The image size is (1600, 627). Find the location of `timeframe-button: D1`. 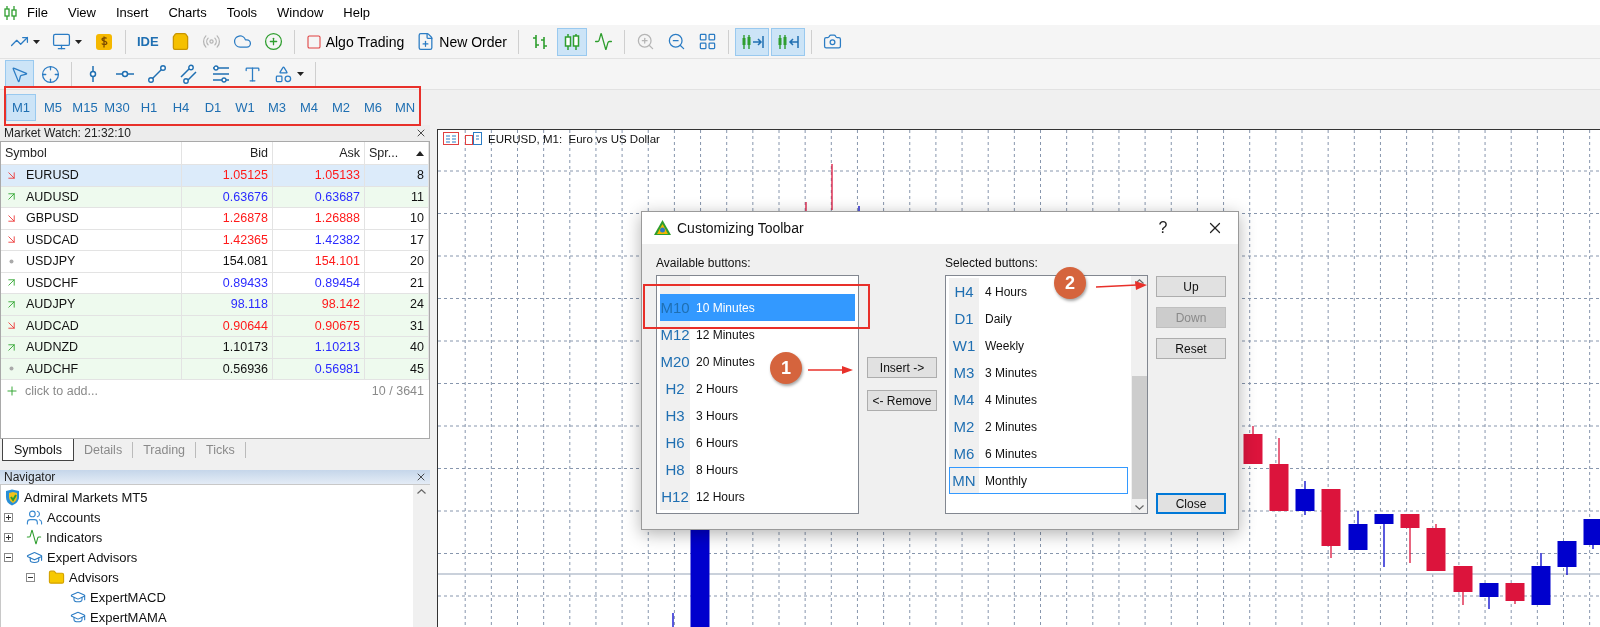

timeframe-button: D1 is located at coordinates (213, 107).